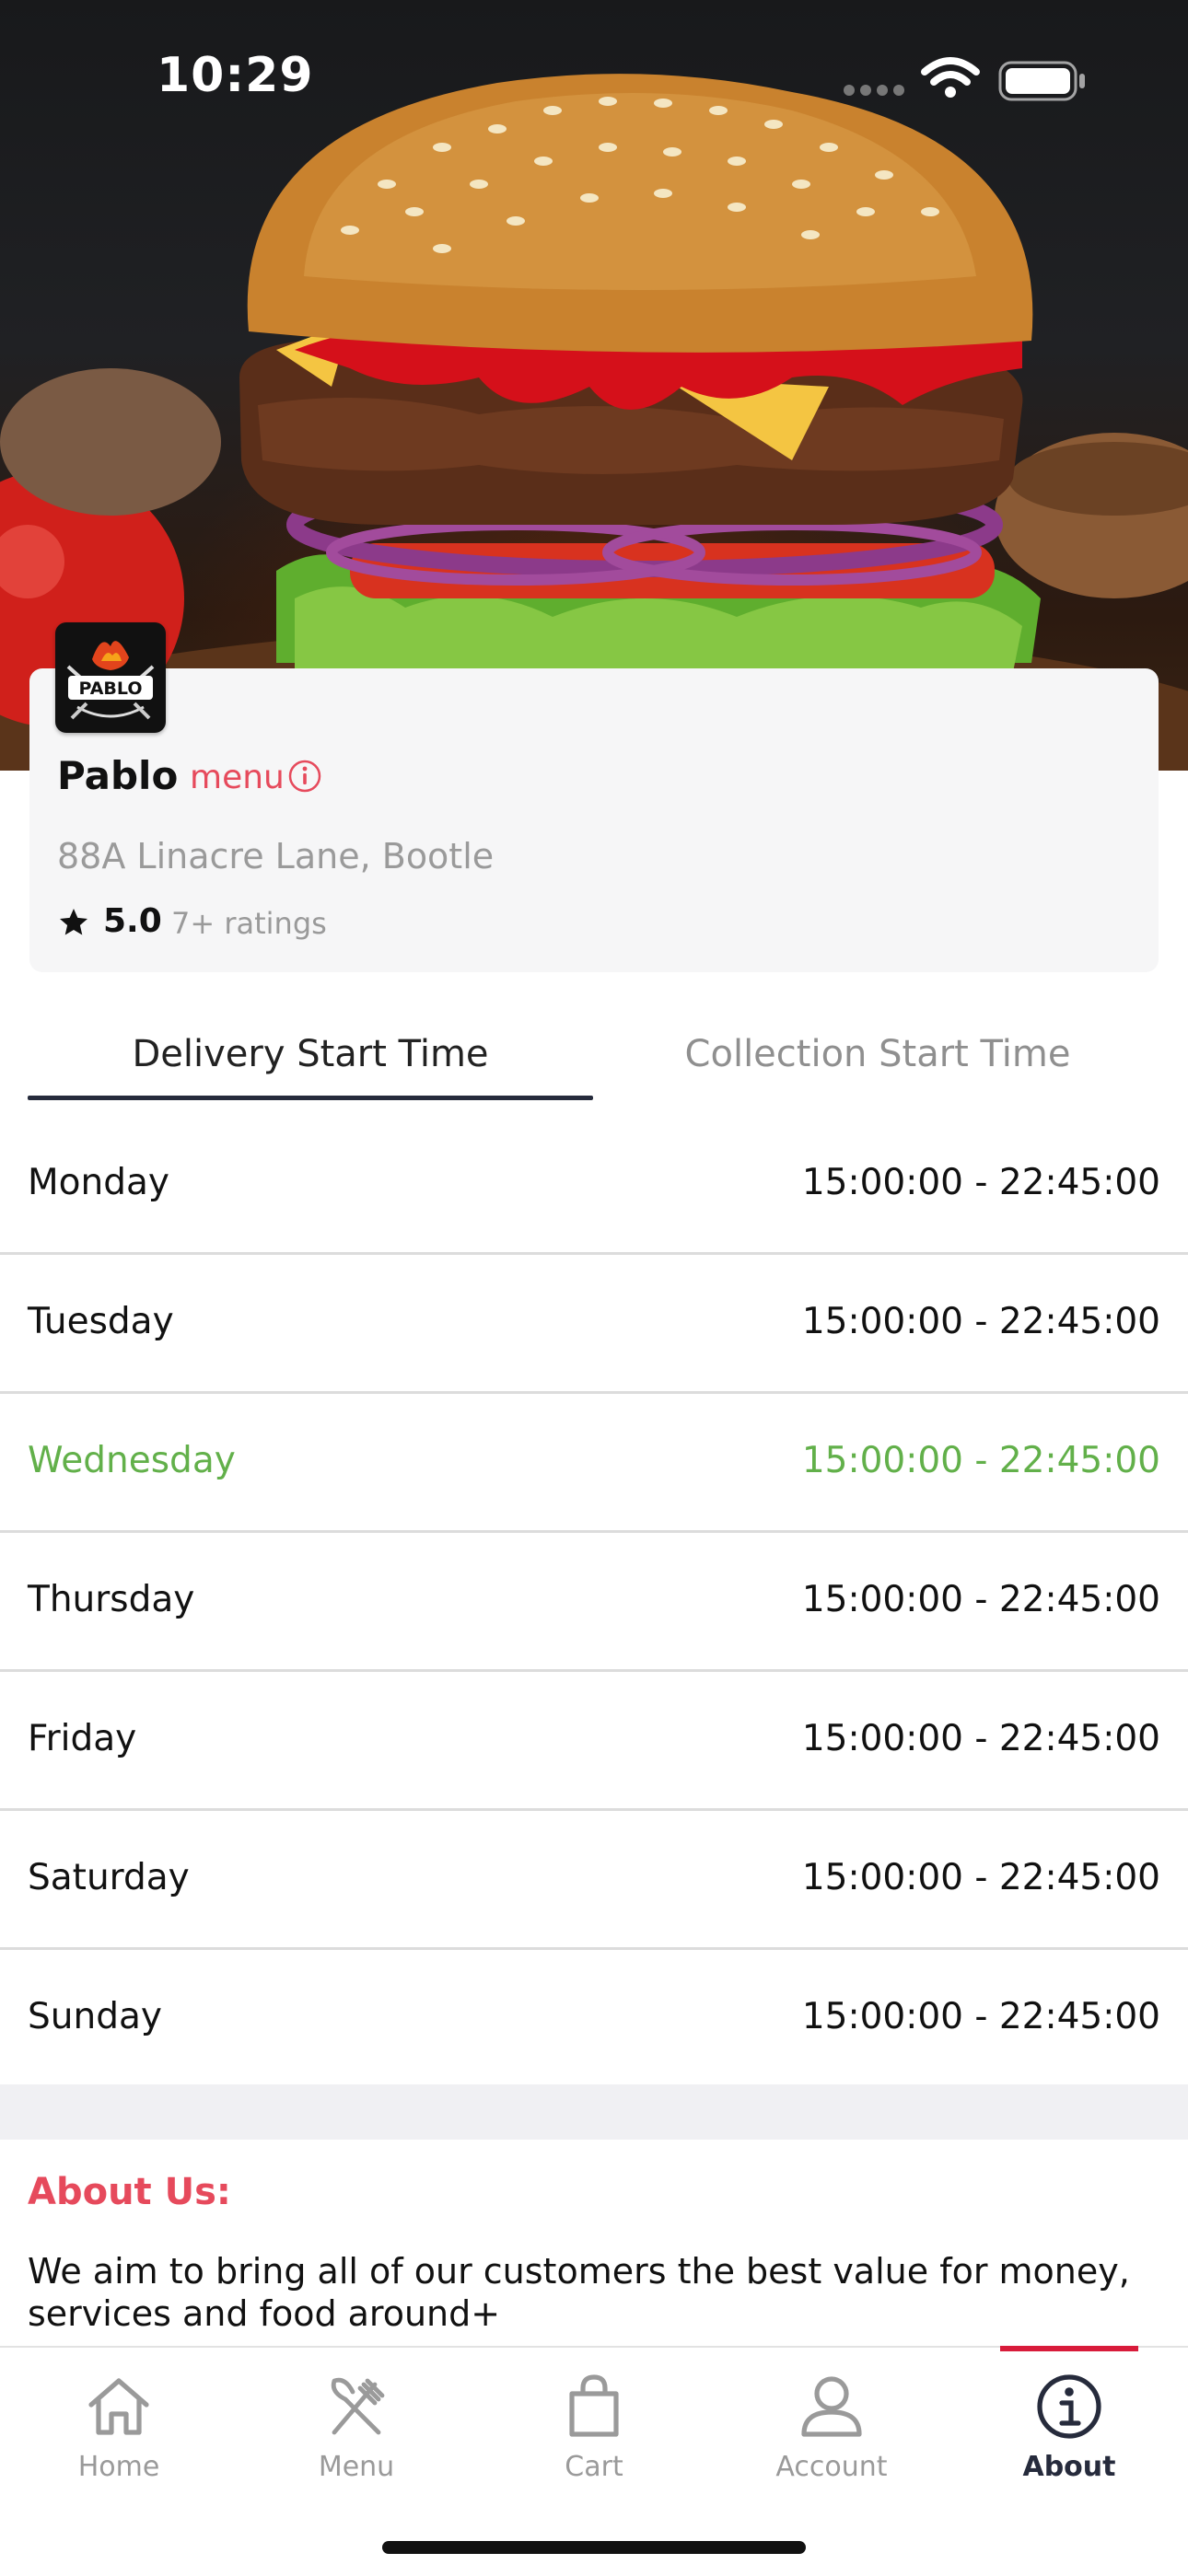  What do you see at coordinates (831, 2406) in the screenshot?
I see `user-icon` at bounding box center [831, 2406].